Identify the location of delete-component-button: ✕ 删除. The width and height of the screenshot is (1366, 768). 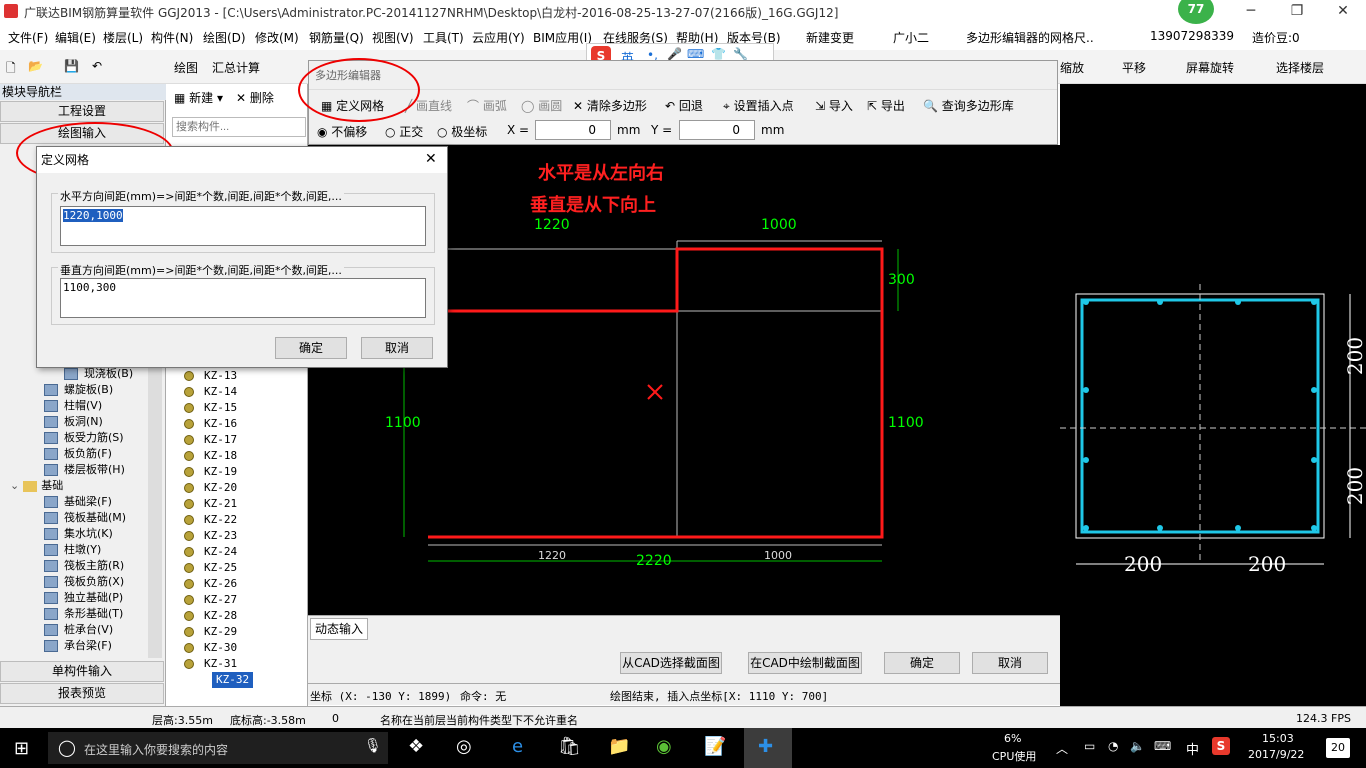
(255, 97).